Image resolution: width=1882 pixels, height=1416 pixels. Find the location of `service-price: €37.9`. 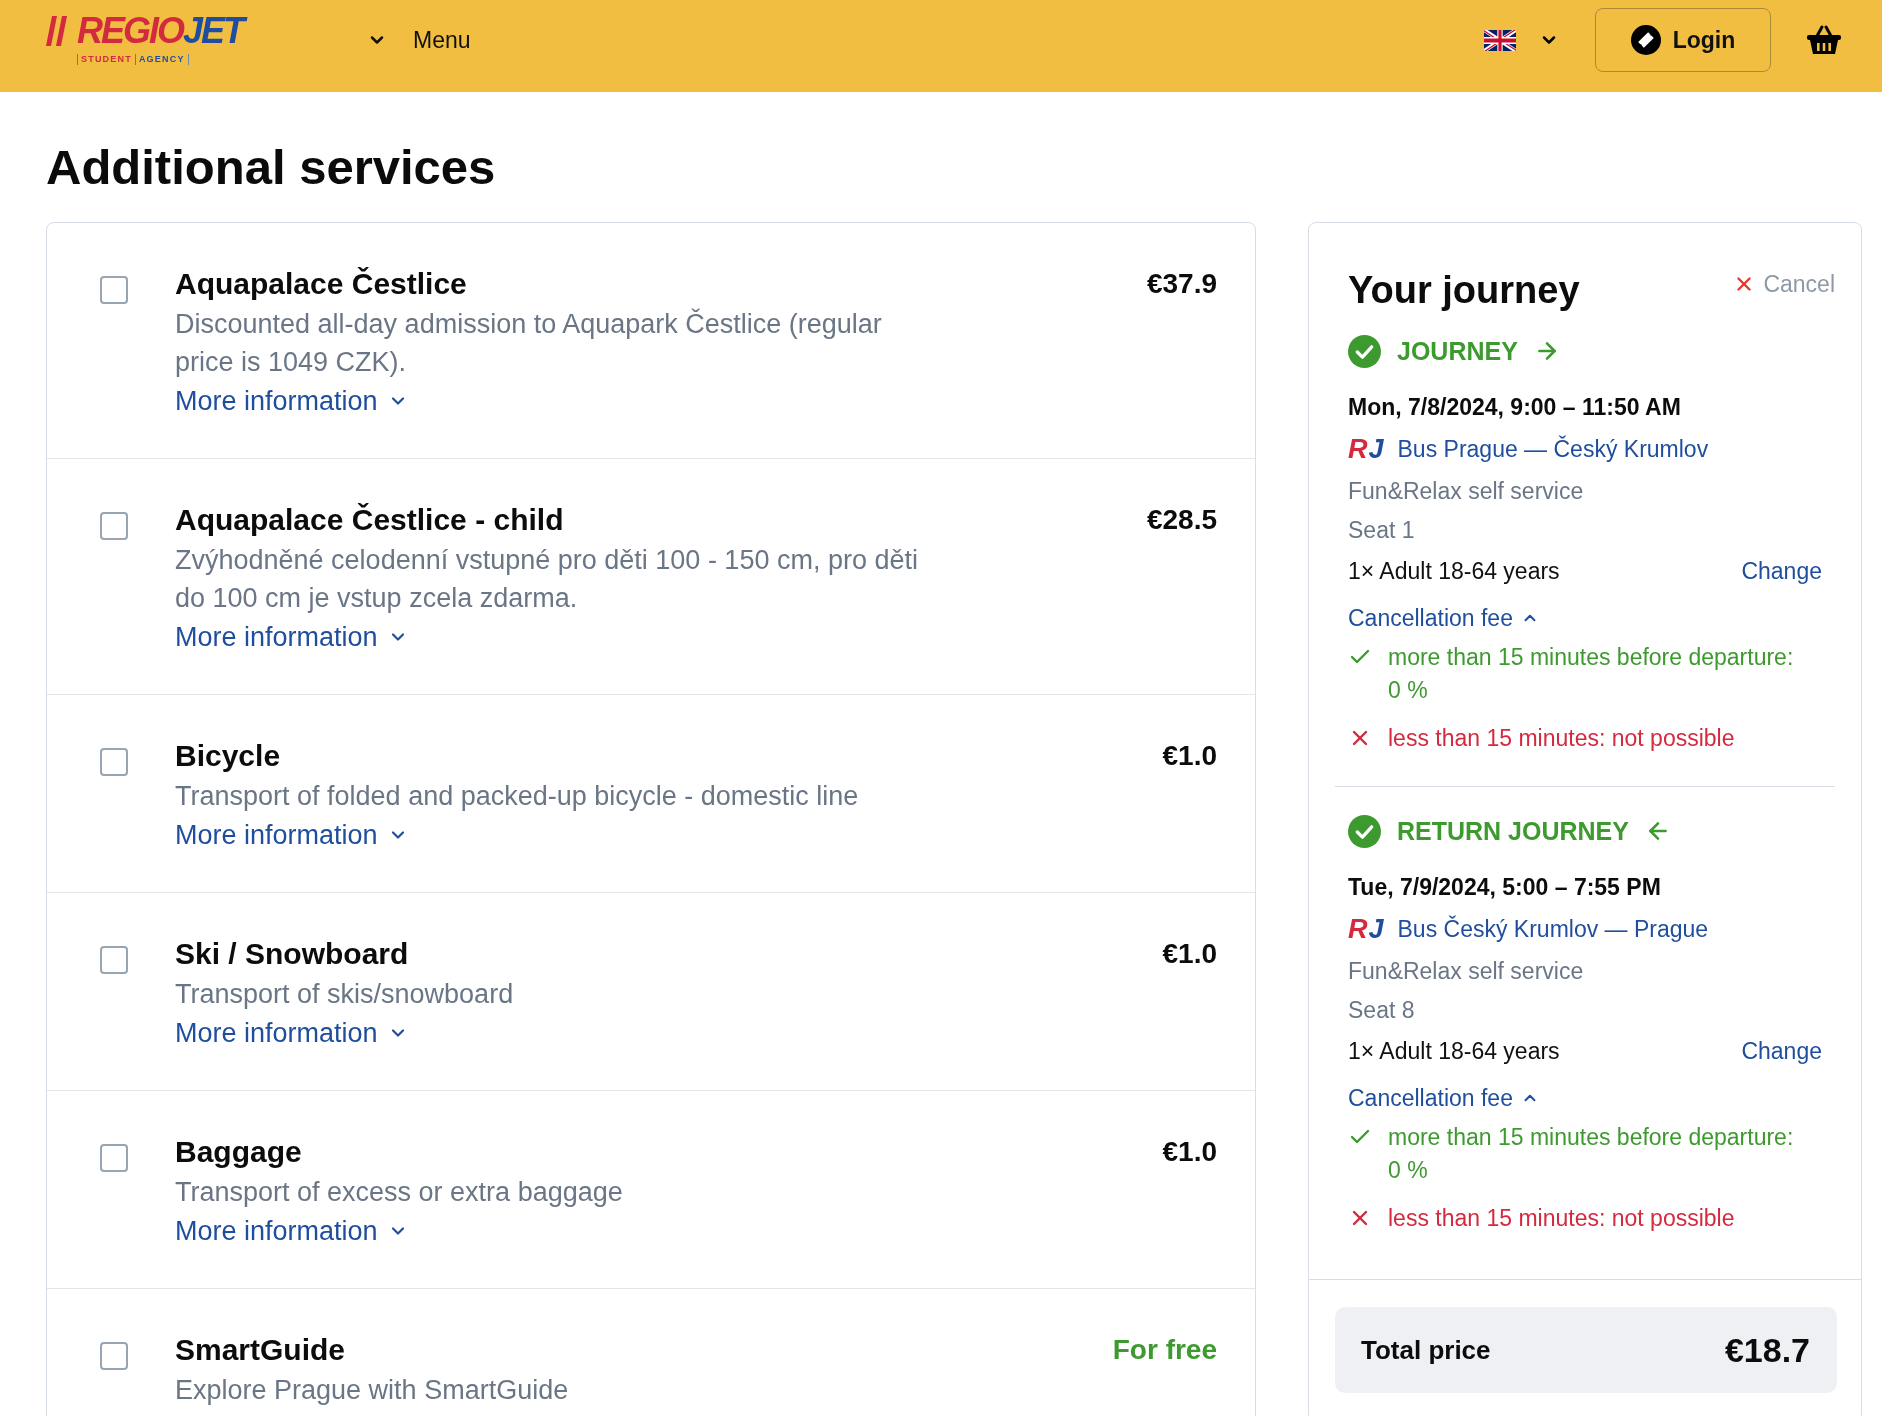

service-price: €37.9 is located at coordinates (1181, 284).